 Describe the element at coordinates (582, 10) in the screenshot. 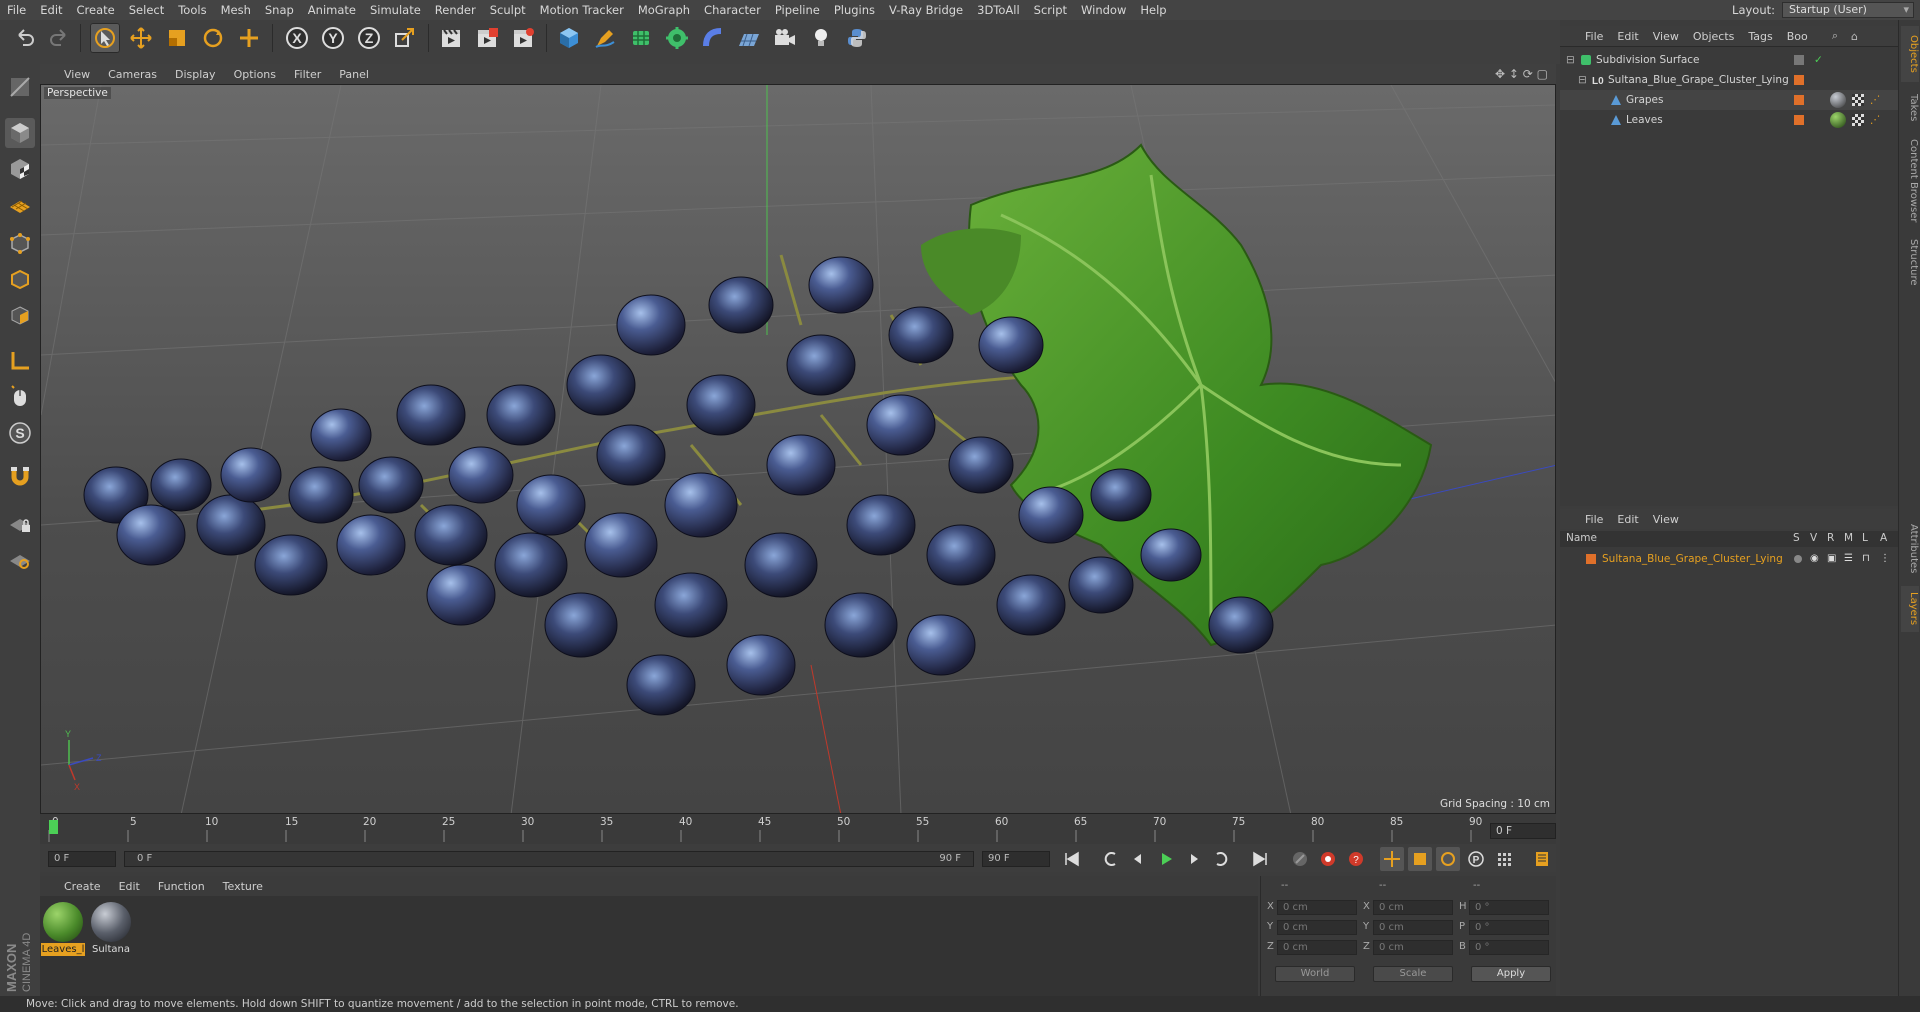

I see `menu-motion-tracker: Motion Tracker` at that location.